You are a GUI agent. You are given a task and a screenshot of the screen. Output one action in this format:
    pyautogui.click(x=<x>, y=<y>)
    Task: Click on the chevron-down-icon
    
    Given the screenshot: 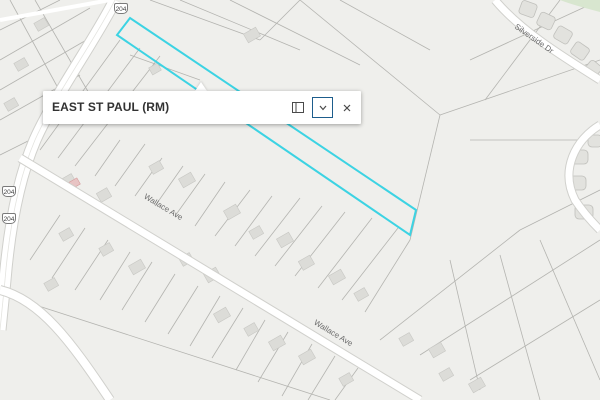 What is the action you would take?
    pyautogui.click(x=322, y=107)
    